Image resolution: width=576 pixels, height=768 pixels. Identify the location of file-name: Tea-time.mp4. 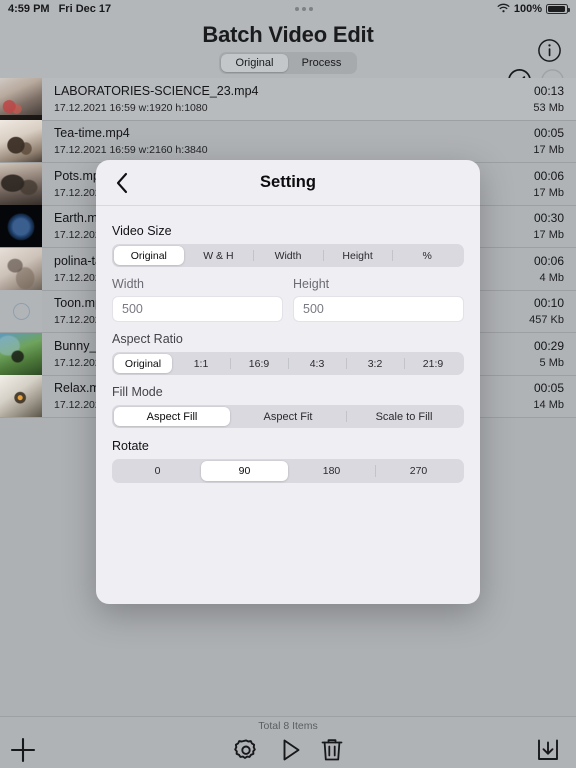
(92, 133).